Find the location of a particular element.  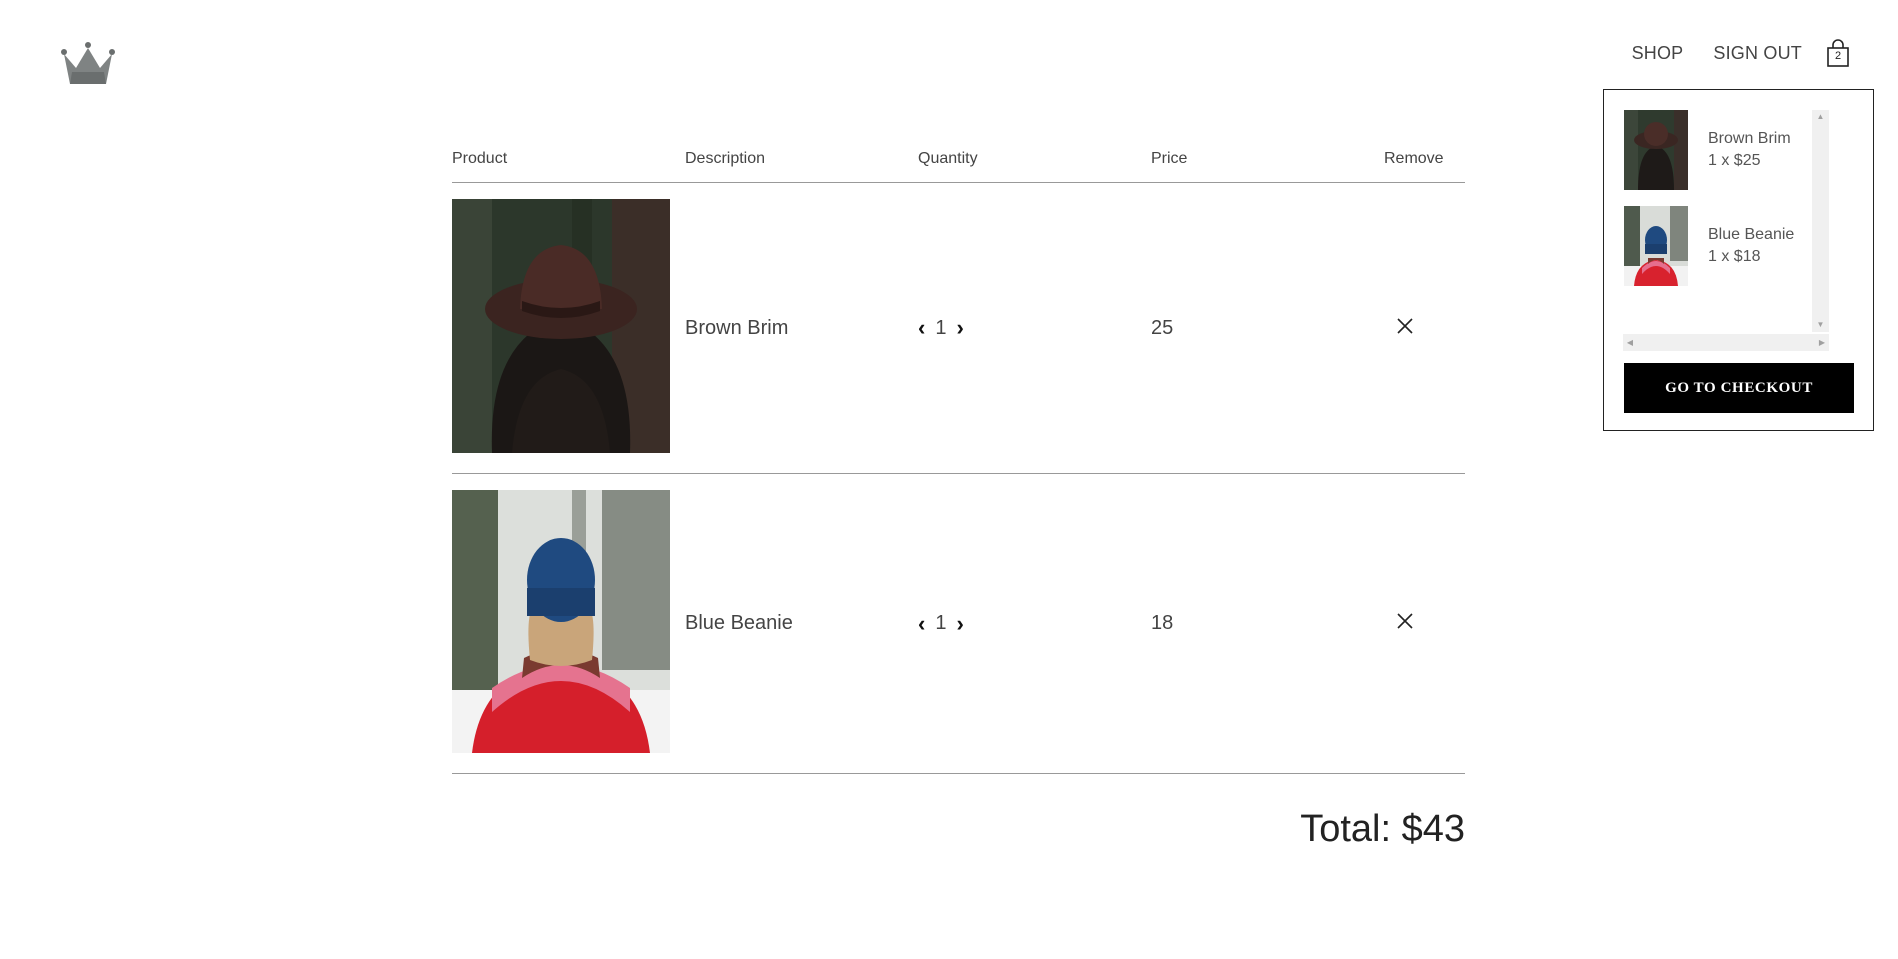

header-quantity: Quantity is located at coordinates (948, 158).